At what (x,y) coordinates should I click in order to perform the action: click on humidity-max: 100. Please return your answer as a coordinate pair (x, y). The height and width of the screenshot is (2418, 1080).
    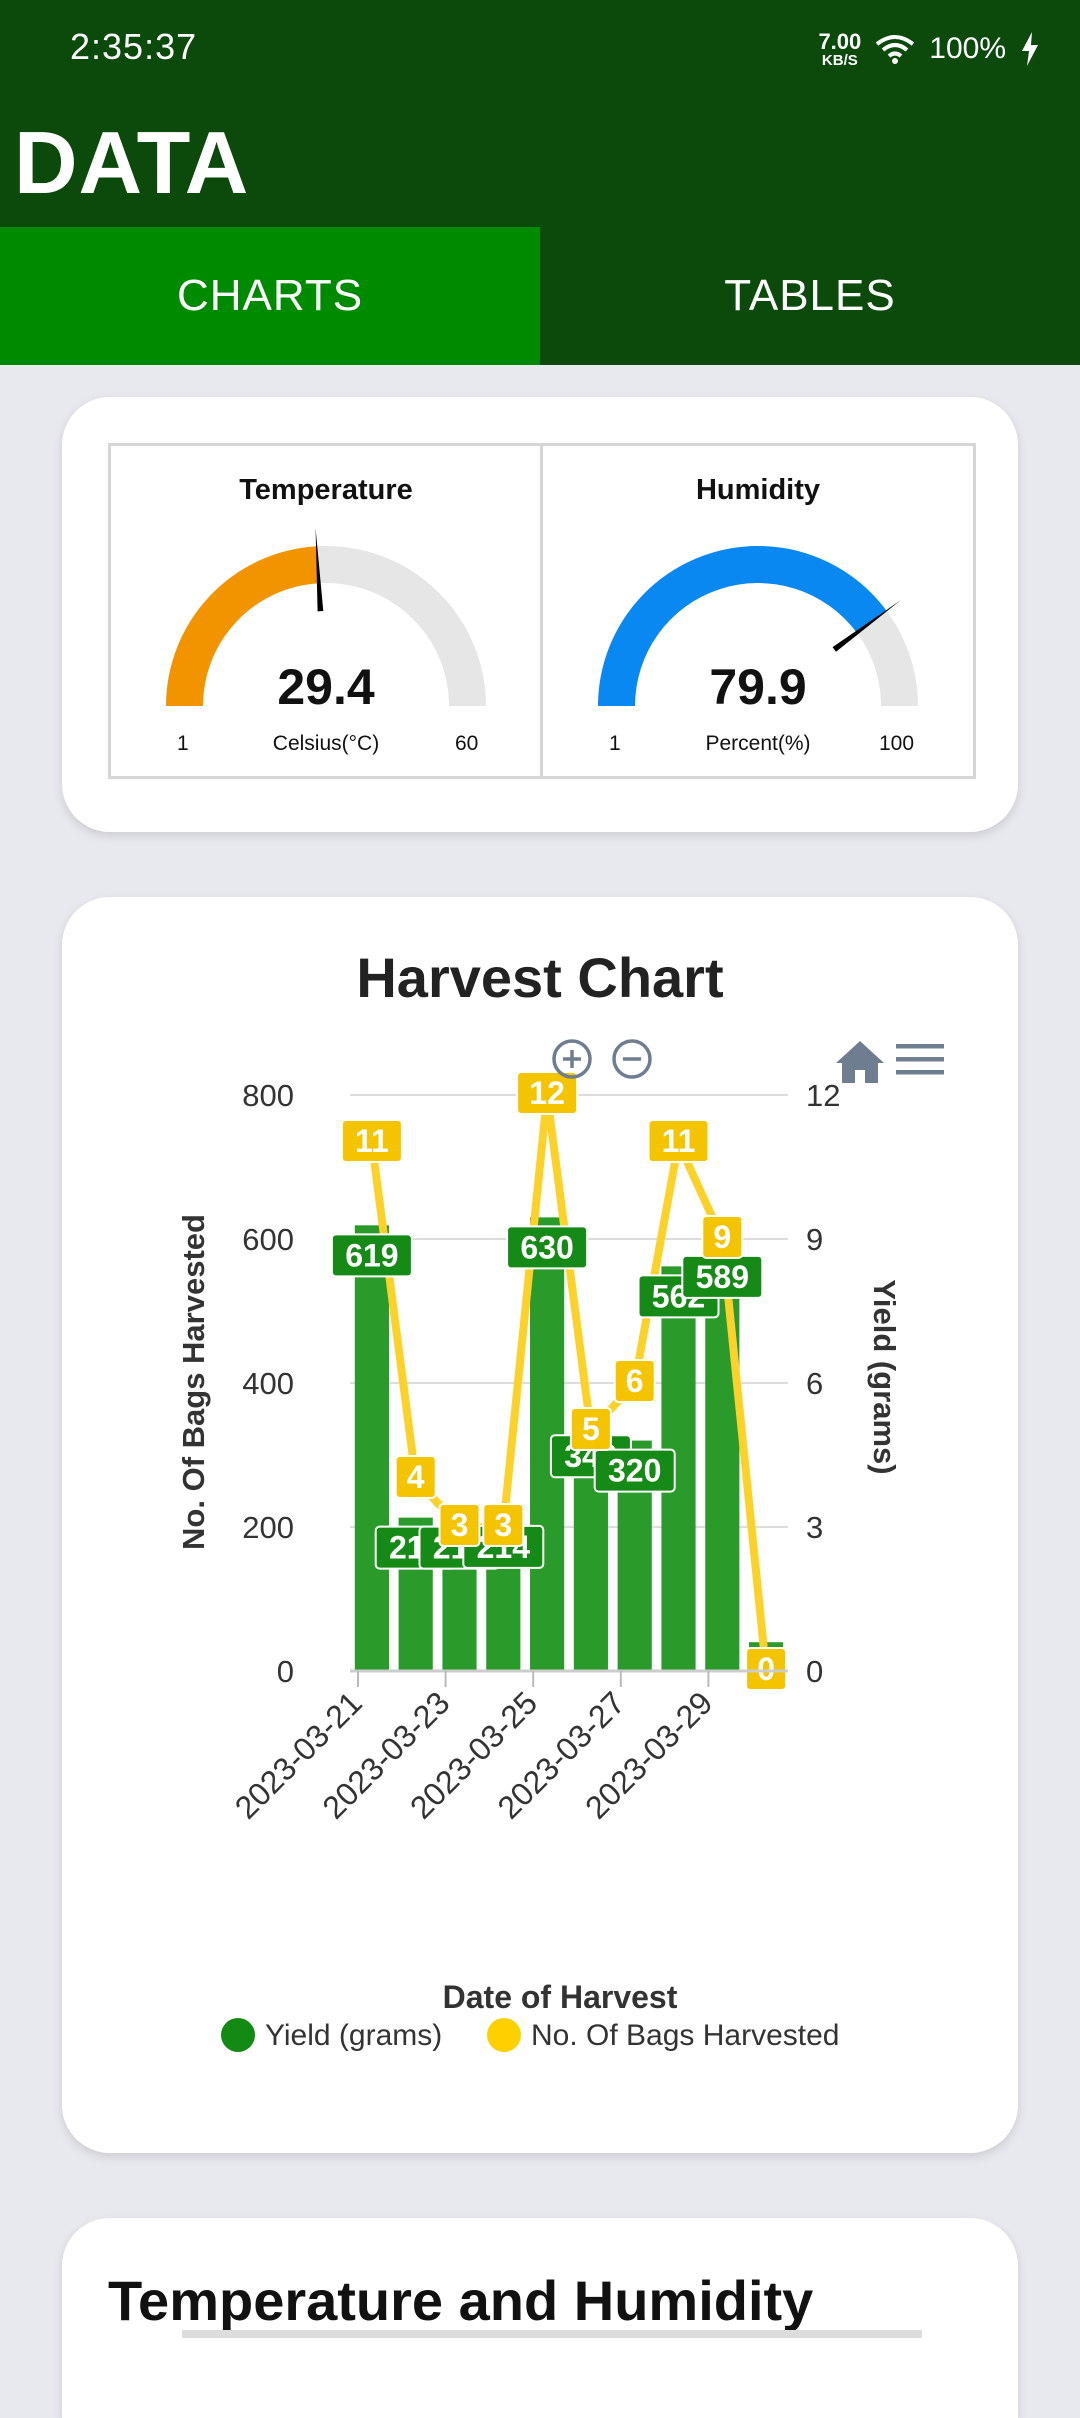
    Looking at the image, I should click on (897, 743).